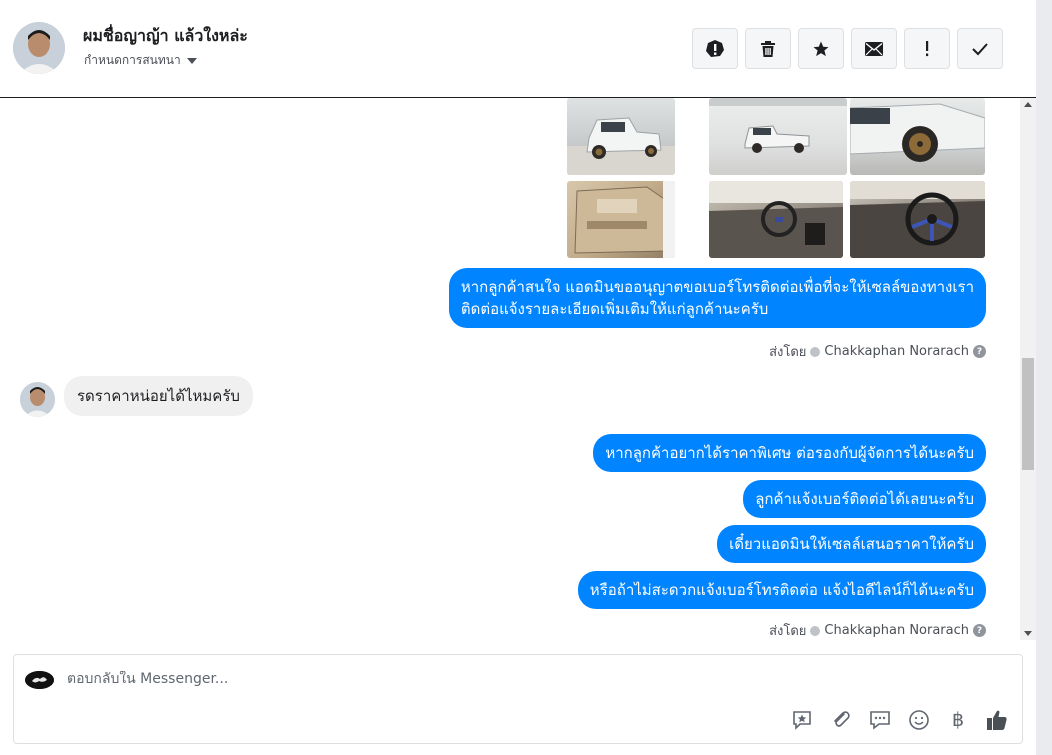 The height and width of the screenshot is (755, 1052). What do you see at coordinates (776, 178) in the screenshot?
I see `shared-photo-grid` at bounding box center [776, 178].